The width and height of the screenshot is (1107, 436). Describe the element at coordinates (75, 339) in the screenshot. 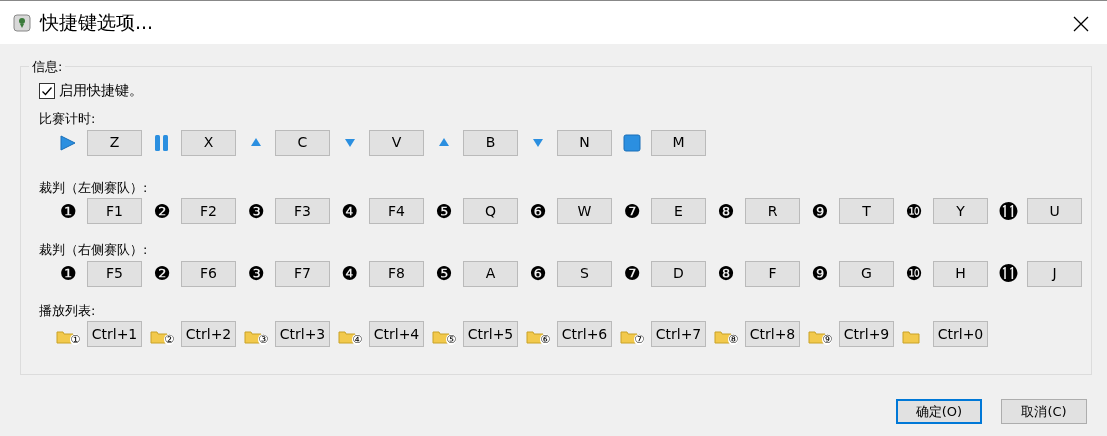

I see `number-badge: ①` at that location.